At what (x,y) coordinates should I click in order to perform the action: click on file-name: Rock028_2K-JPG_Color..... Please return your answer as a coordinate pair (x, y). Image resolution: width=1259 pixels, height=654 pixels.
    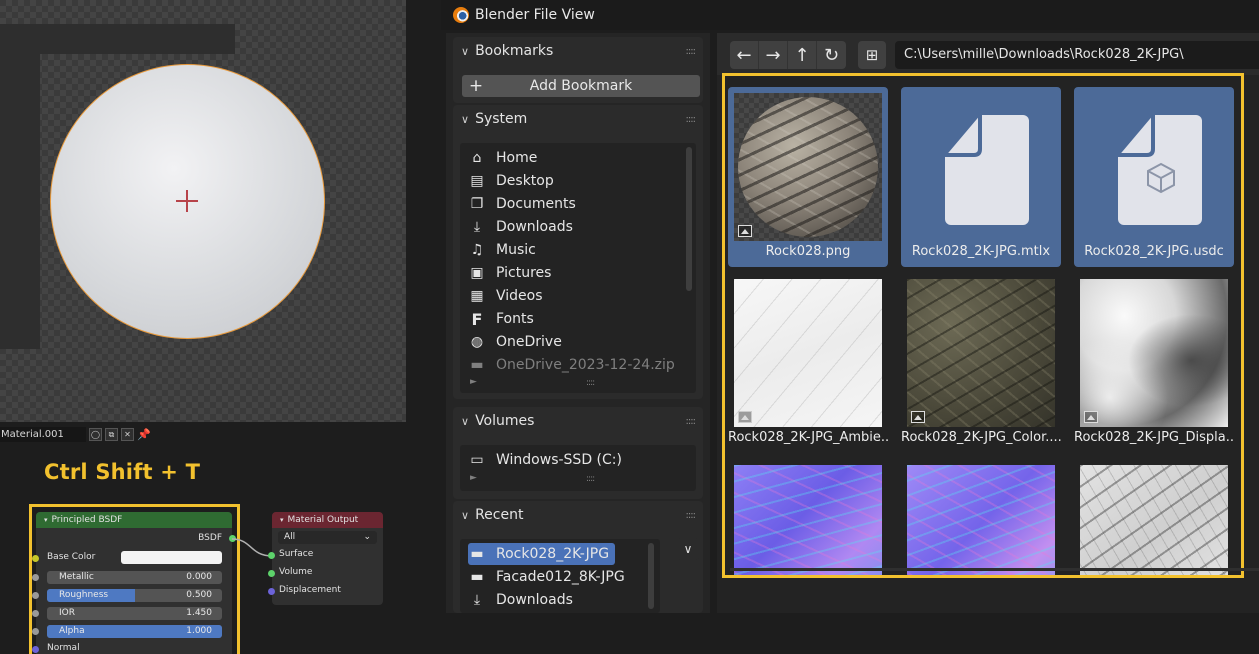
    Looking at the image, I should click on (981, 437).